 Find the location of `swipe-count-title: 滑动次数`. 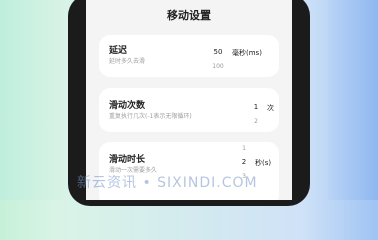

swipe-count-title: 滑动次数 is located at coordinates (127, 106).